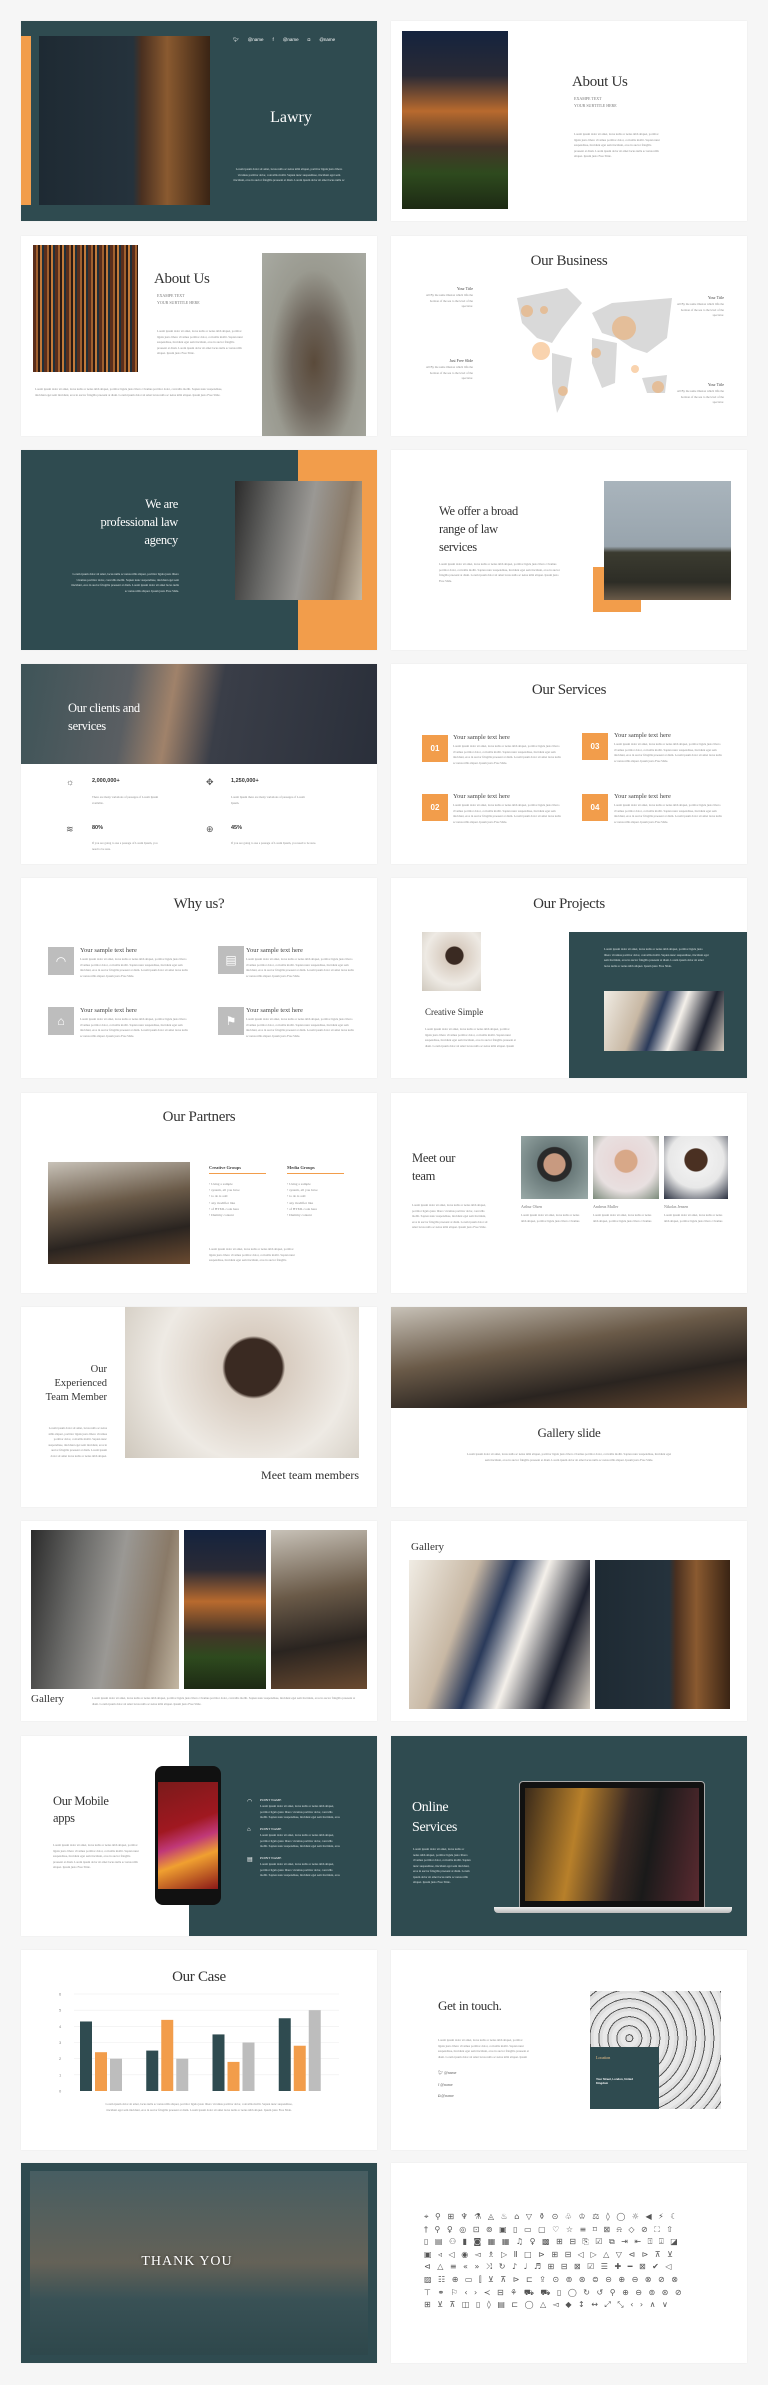 The width and height of the screenshot is (768, 2385). What do you see at coordinates (106, 781) in the screenshot?
I see `stat-value: 2,000,000+` at bounding box center [106, 781].